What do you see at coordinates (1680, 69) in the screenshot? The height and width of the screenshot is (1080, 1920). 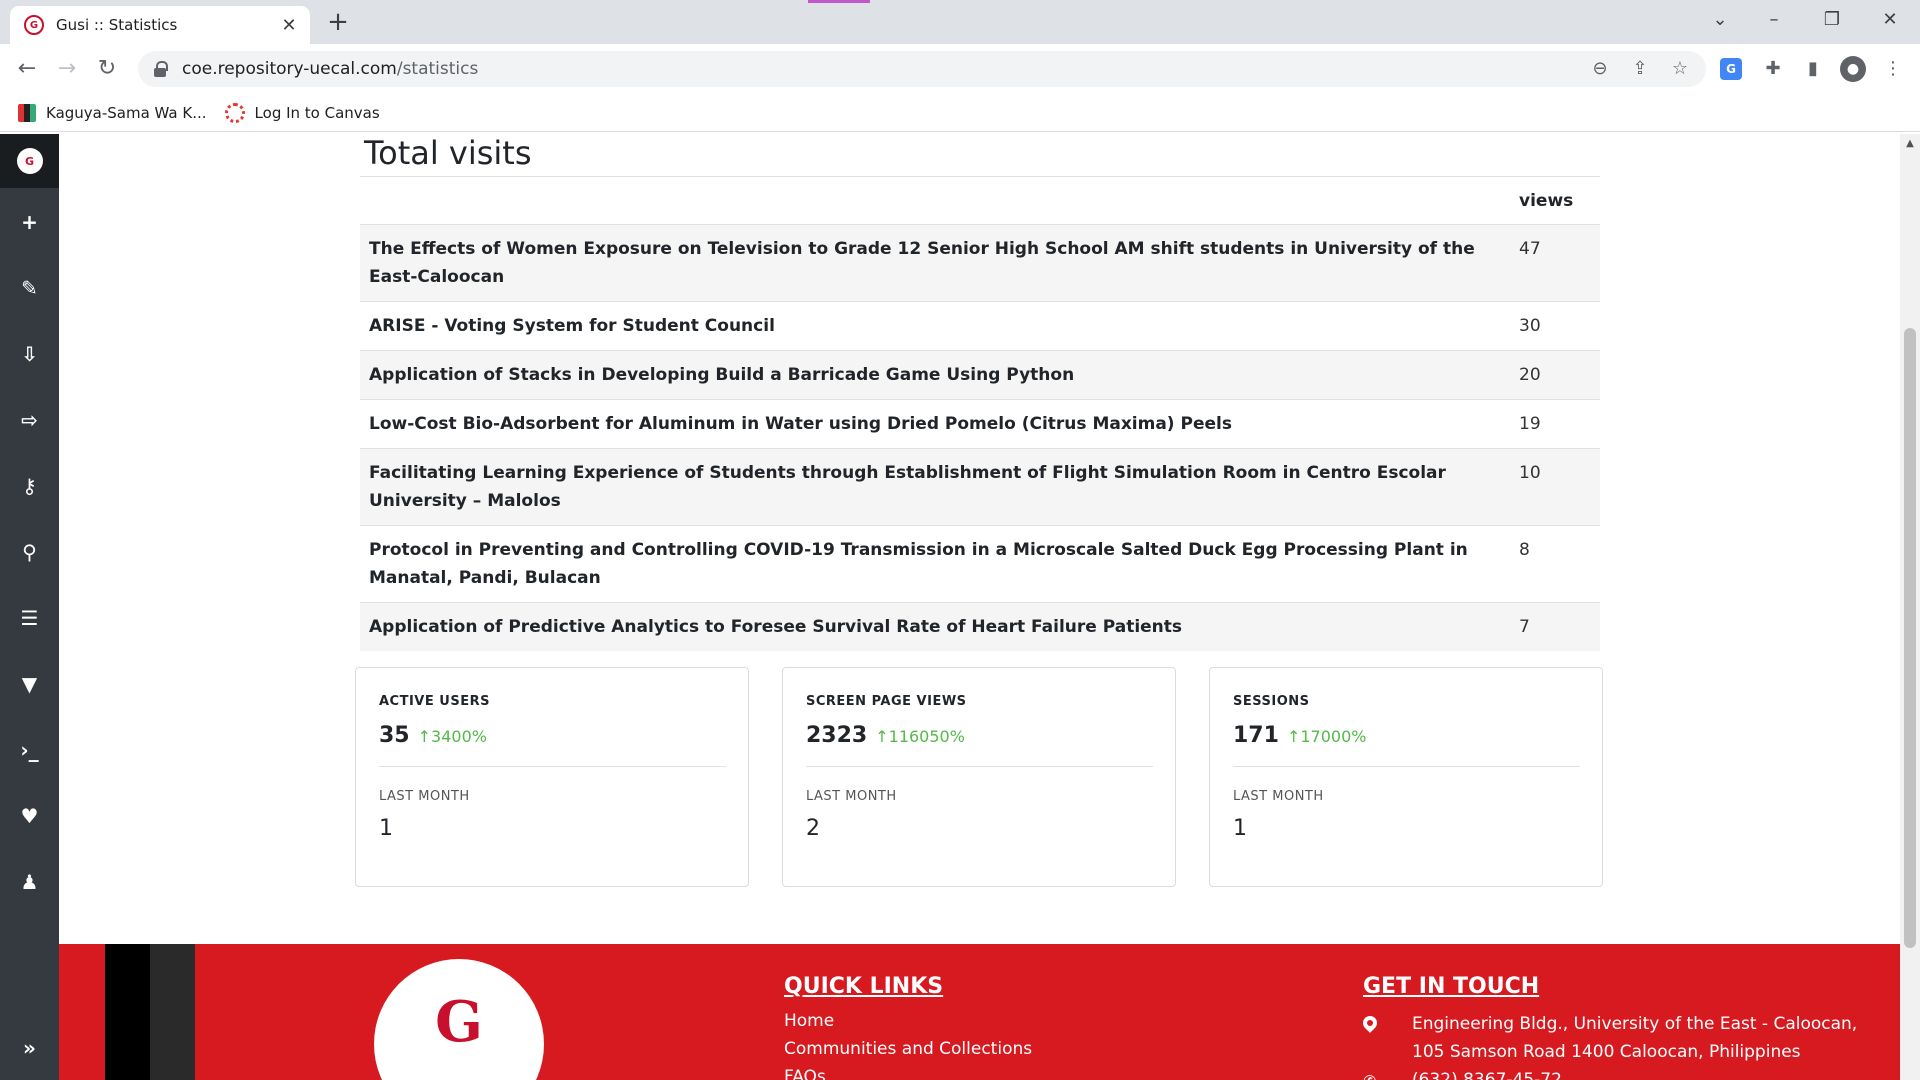 I see `bookmark-star-icon: ☆` at bounding box center [1680, 69].